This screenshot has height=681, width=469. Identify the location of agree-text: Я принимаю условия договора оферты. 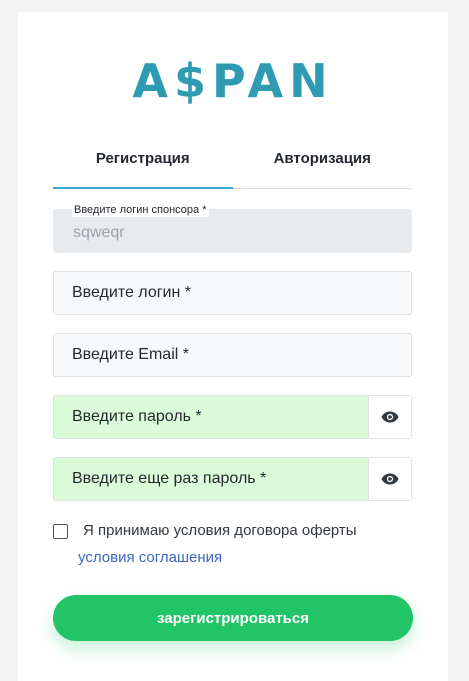
(220, 530).